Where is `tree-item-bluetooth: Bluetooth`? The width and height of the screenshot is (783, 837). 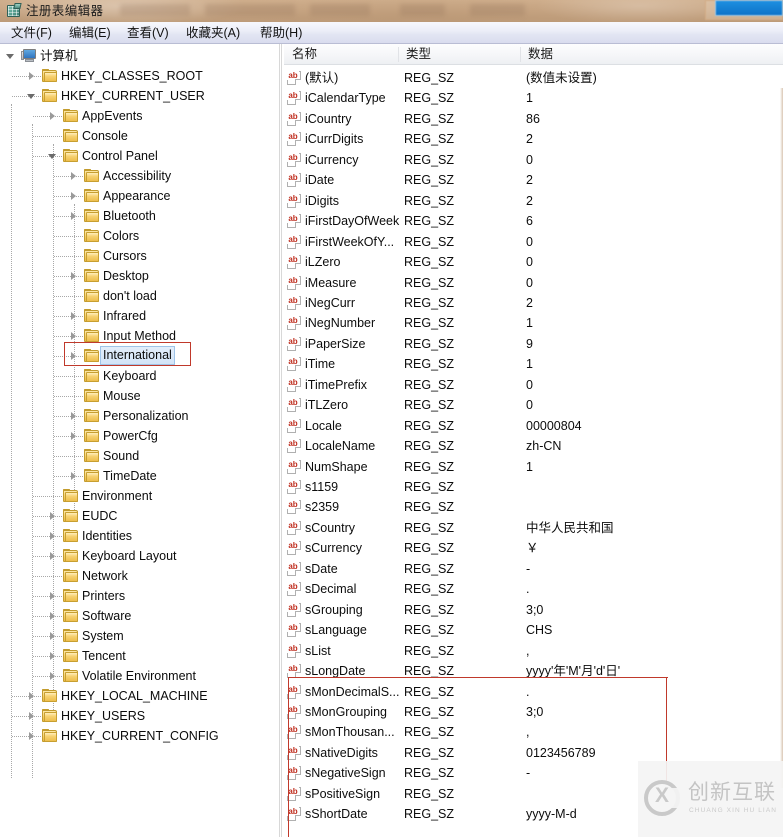
tree-item-bluetooth: Bluetooth is located at coordinates (139, 216).